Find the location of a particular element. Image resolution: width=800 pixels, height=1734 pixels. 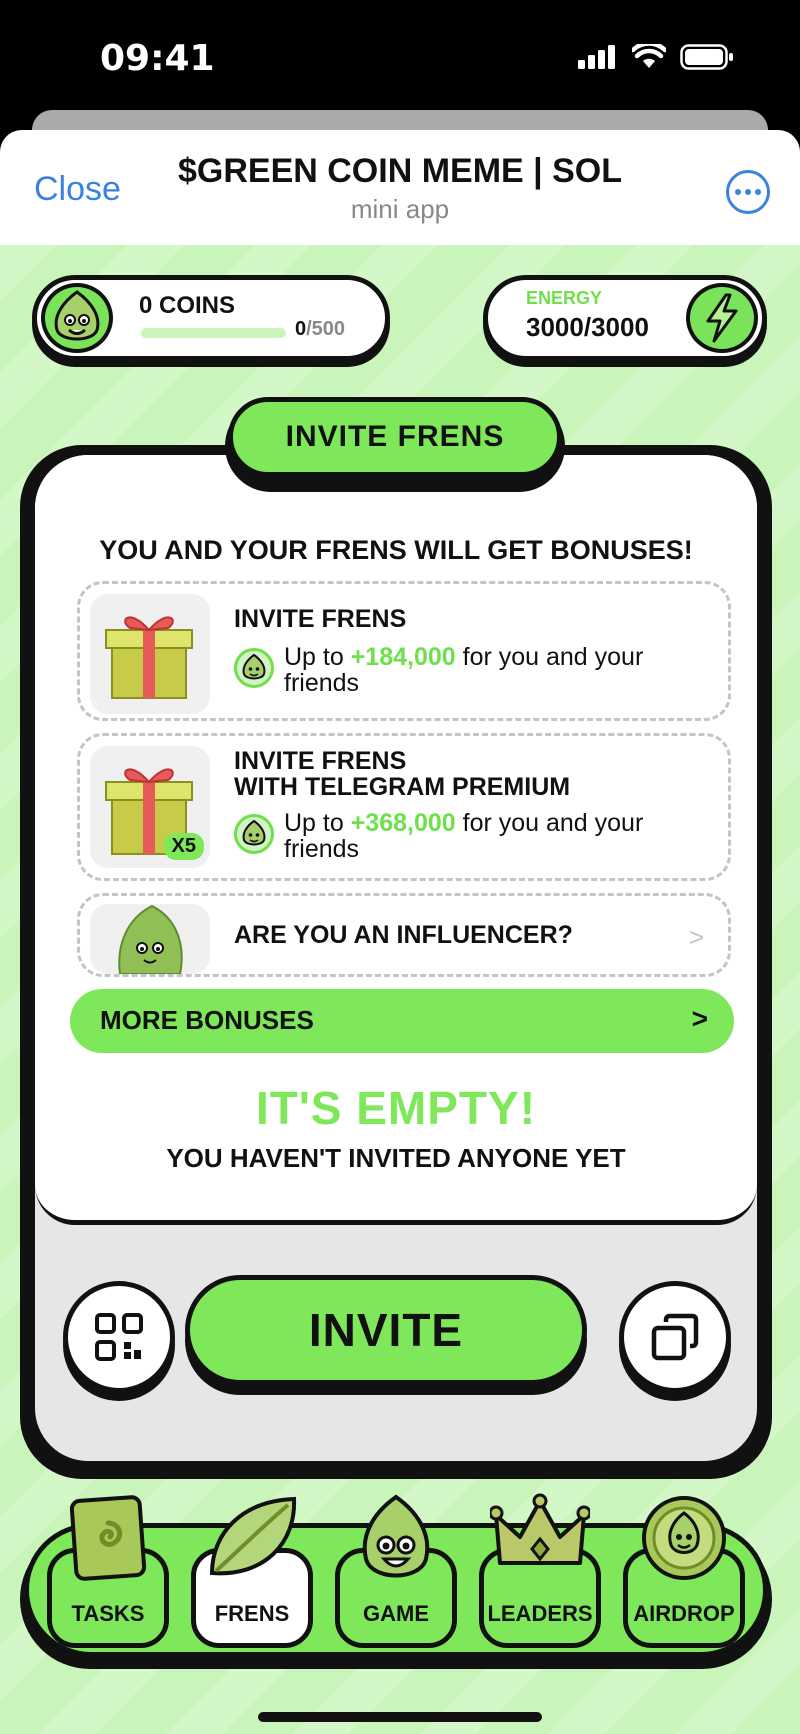

tasks-icon is located at coordinates (108, 1540).